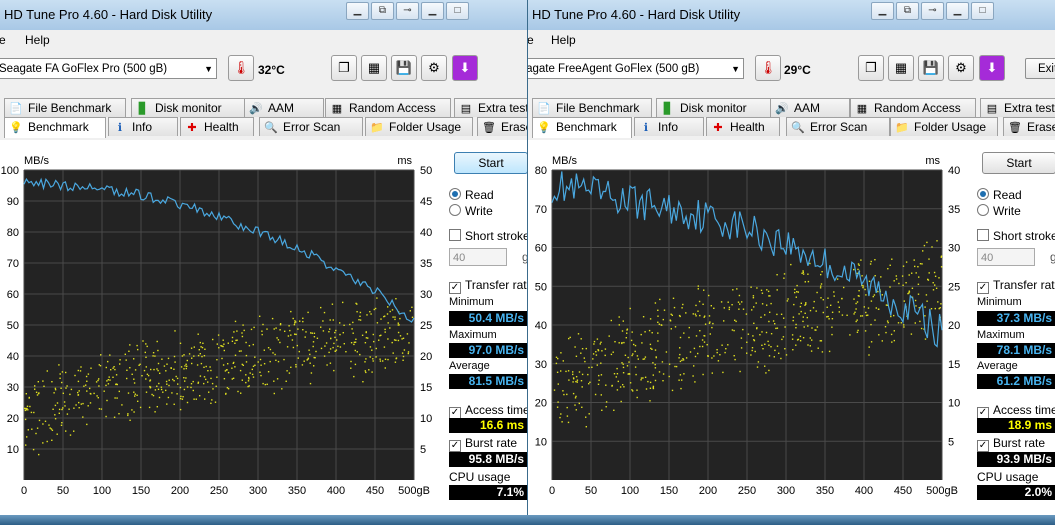  What do you see at coordinates (1052, 257) in the screenshot?
I see `short-stroke-unit: gB` at bounding box center [1052, 257].